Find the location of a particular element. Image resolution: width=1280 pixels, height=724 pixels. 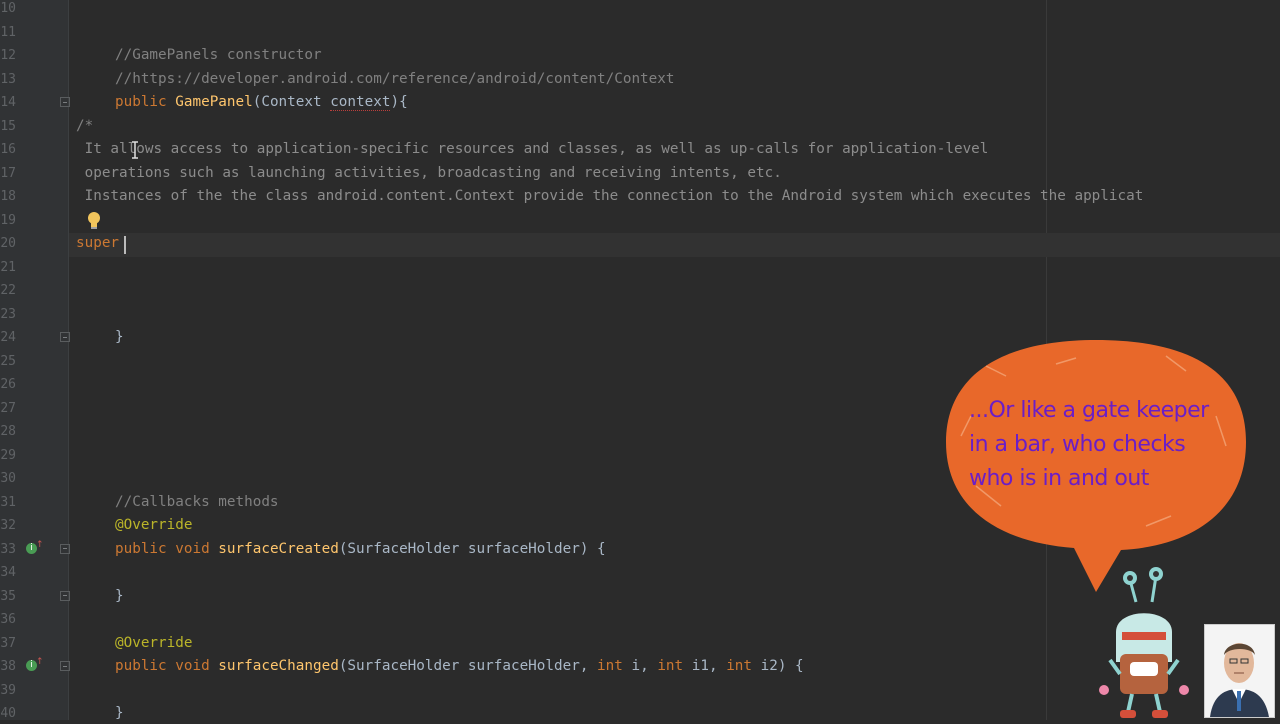

code-line: 19 is located at coordinates (640, 221).